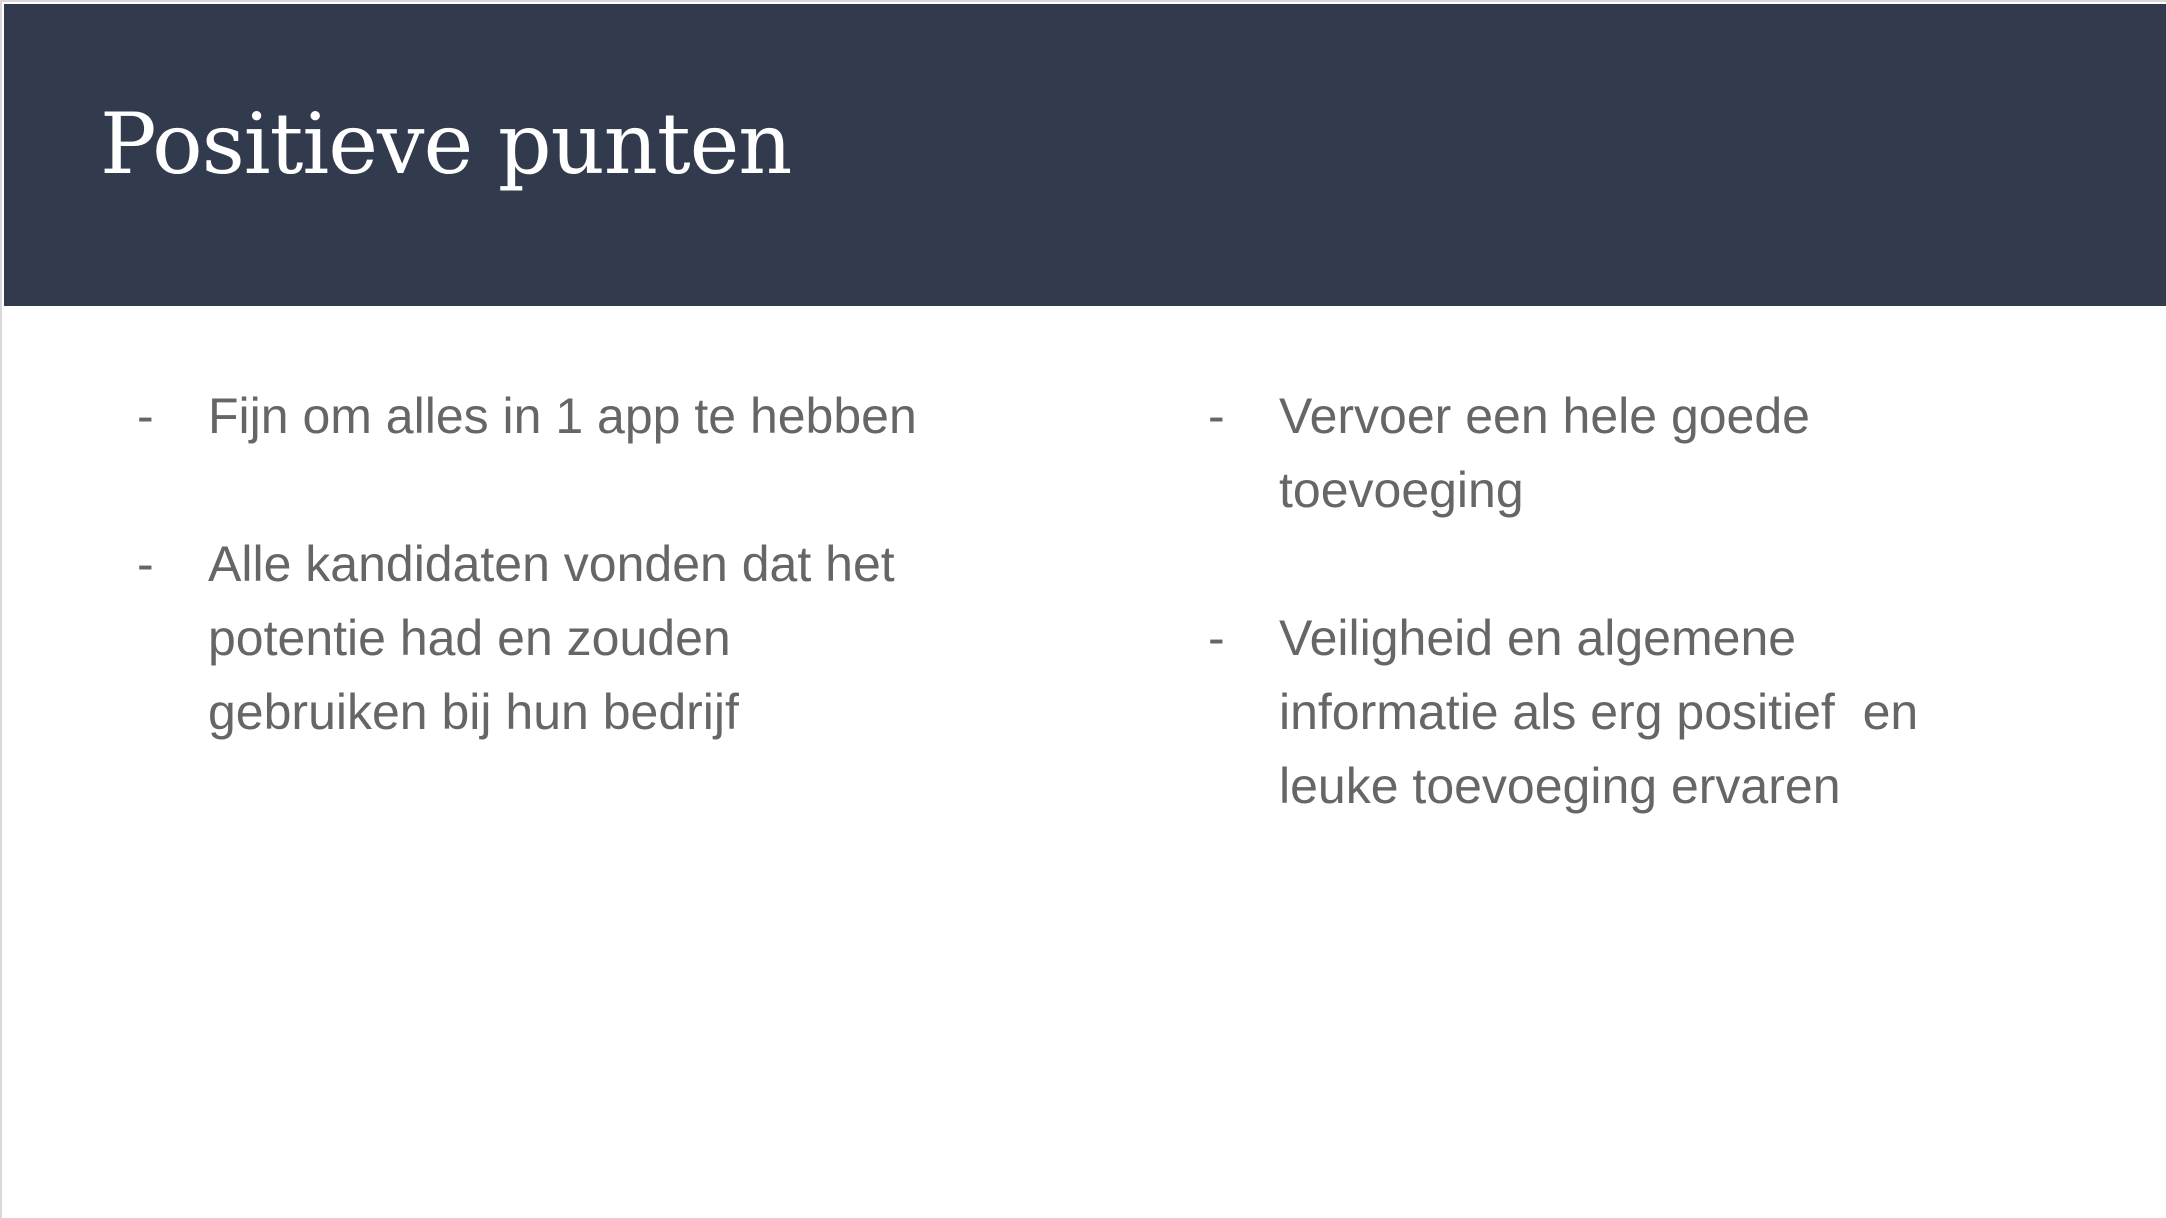 Image resolution: width=2166 pixels, height=1218 pixels. What do you see at coordinates (1538, 638) in the screenshot?
I see `bullet-line: Veiligheid en algemene` at bounding box center [1538, 638].